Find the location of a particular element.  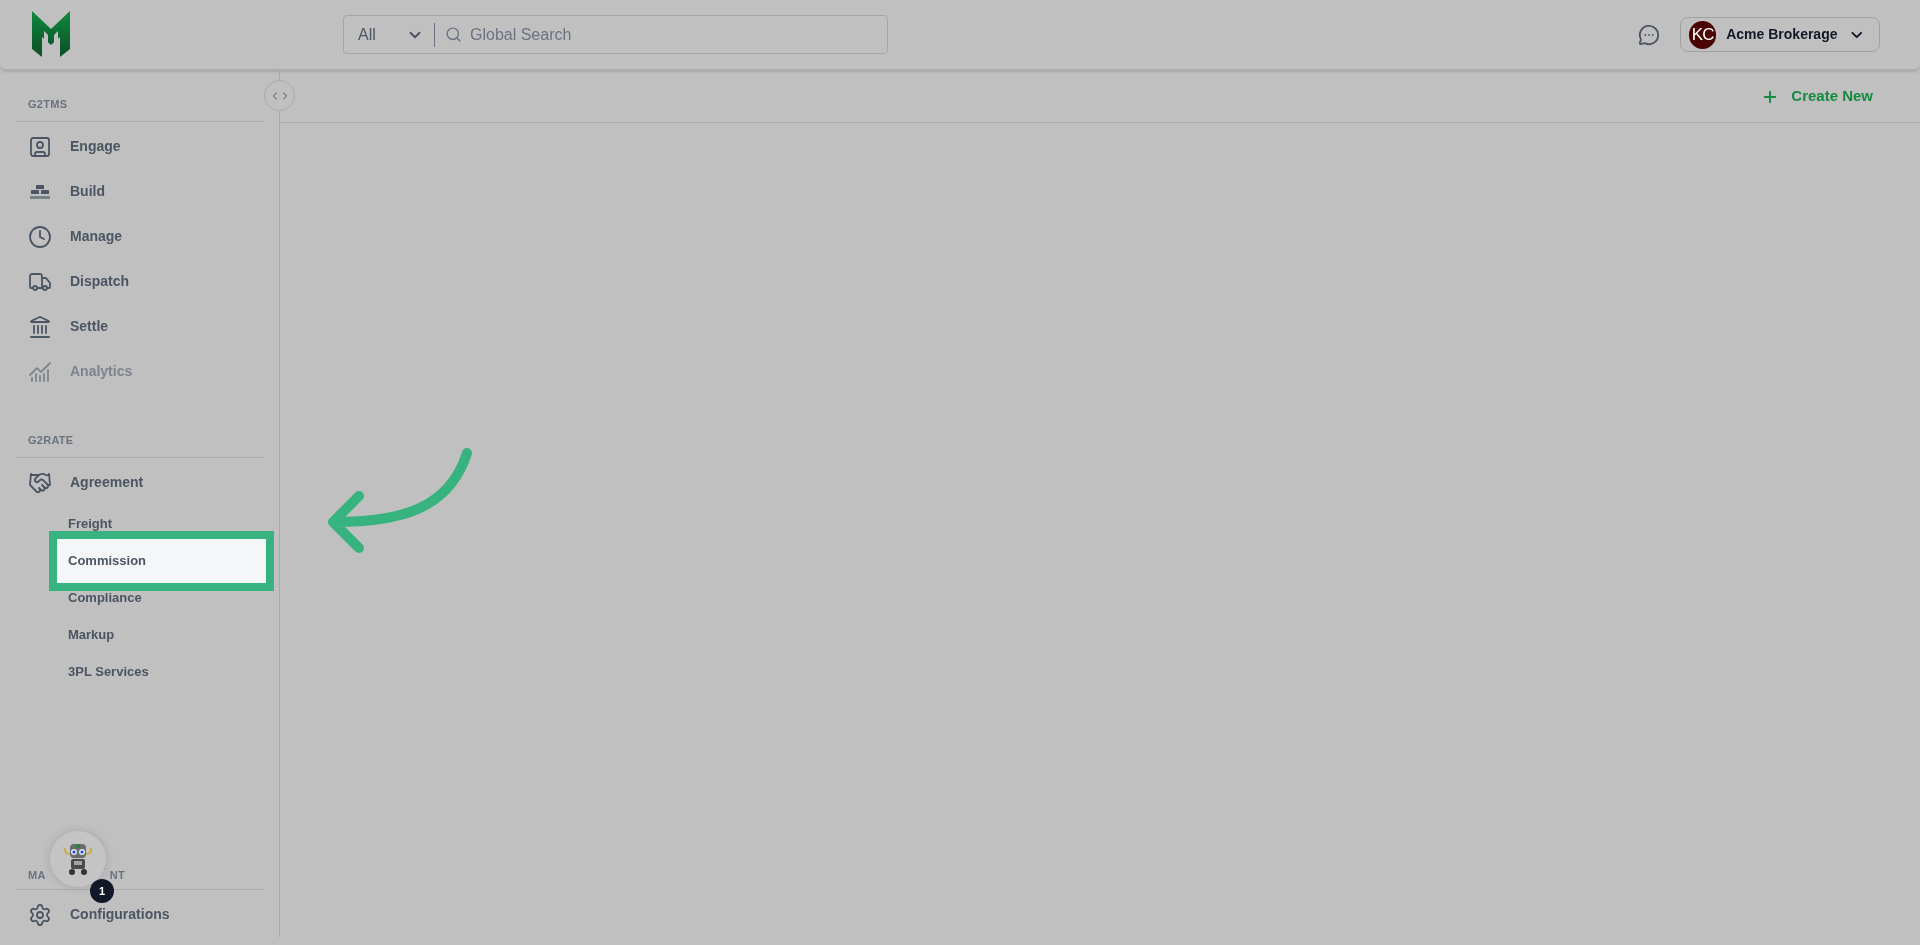

search-icon is located at coordinates (453, 34).